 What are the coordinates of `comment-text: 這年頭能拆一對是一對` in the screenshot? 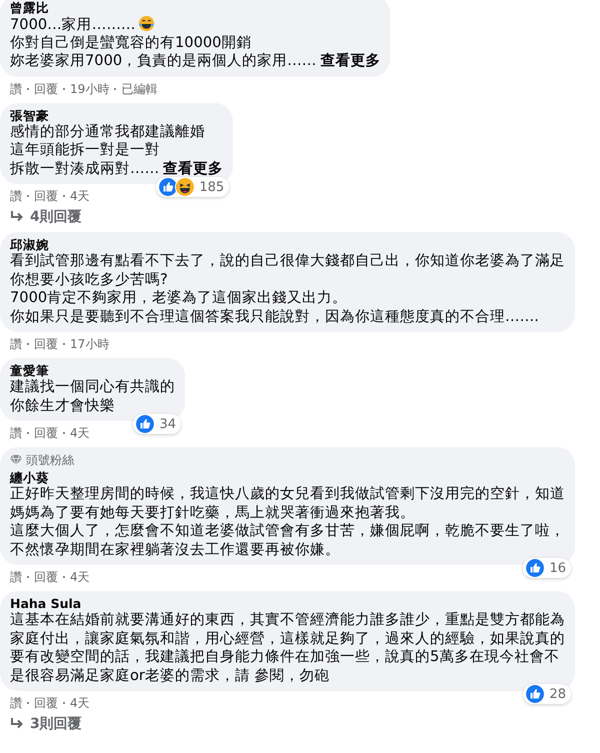 It's located at (85, 149).